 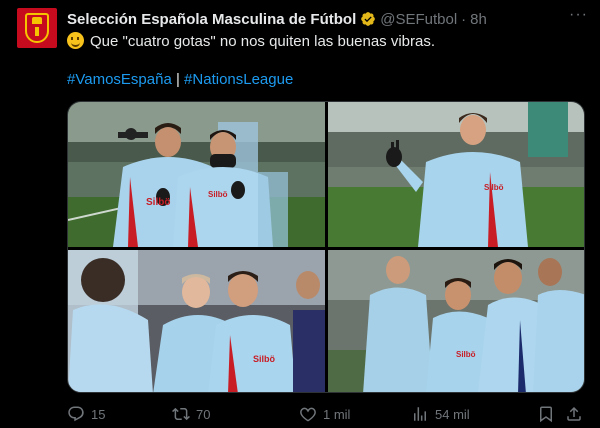 What do you see at coordinates (478, 19) in the screenshot?
I see `tweet-timestamp: 8h` at bounding box center [478, 19].